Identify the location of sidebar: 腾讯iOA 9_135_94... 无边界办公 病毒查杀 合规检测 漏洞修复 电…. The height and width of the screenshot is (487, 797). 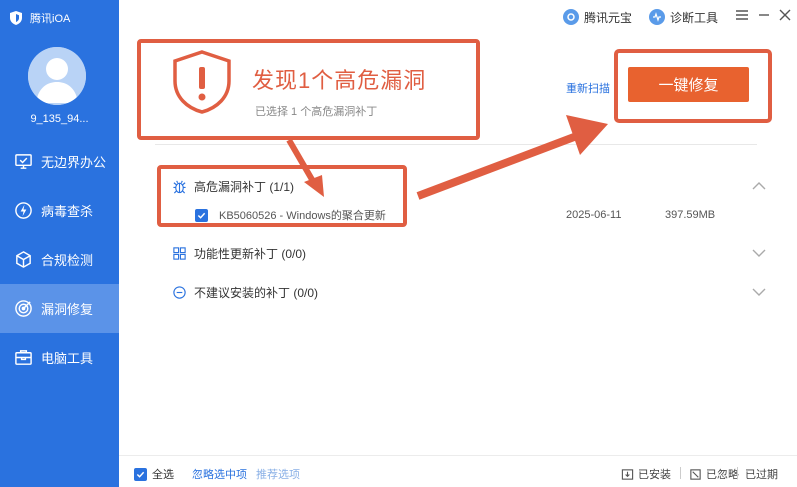
(59, 243).